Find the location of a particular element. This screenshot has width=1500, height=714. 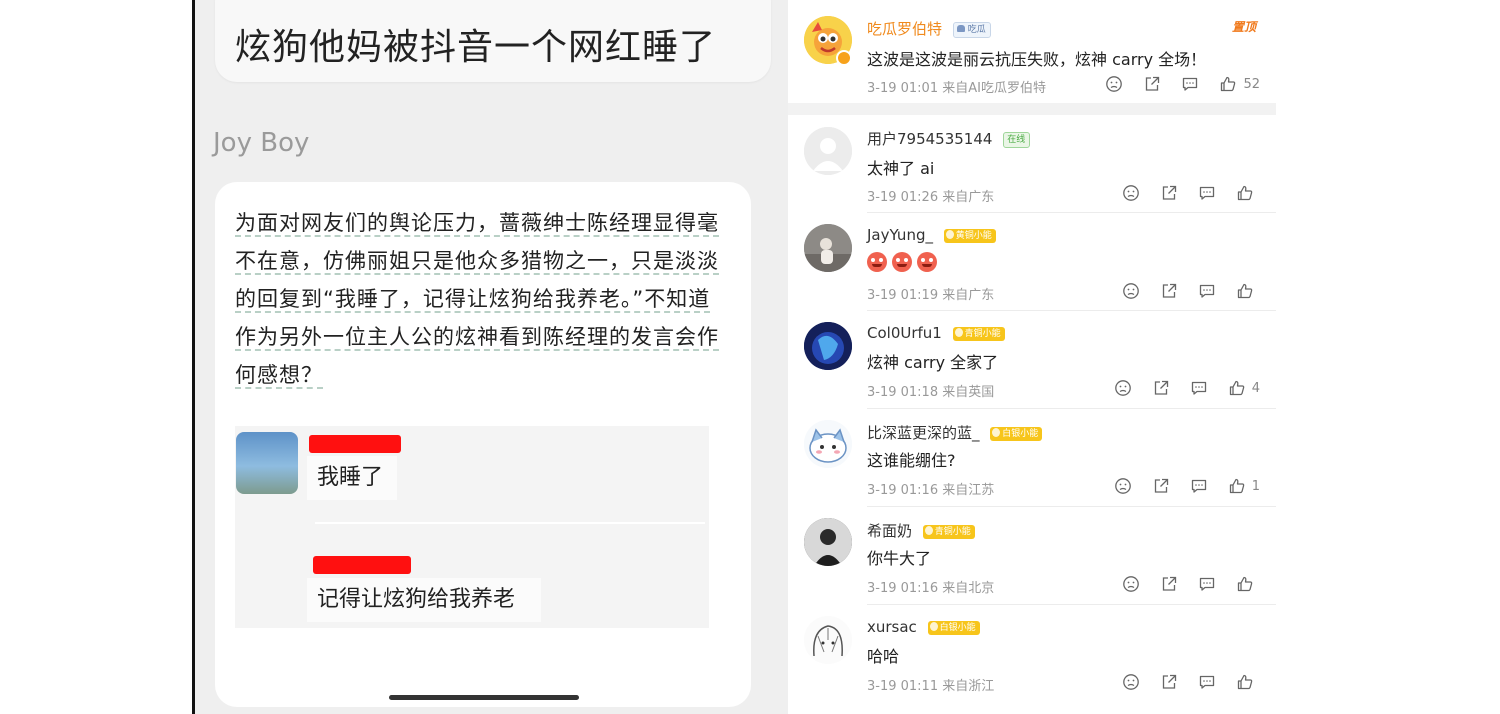

comment-actions: 52 is located at coordinates (1172, 84).